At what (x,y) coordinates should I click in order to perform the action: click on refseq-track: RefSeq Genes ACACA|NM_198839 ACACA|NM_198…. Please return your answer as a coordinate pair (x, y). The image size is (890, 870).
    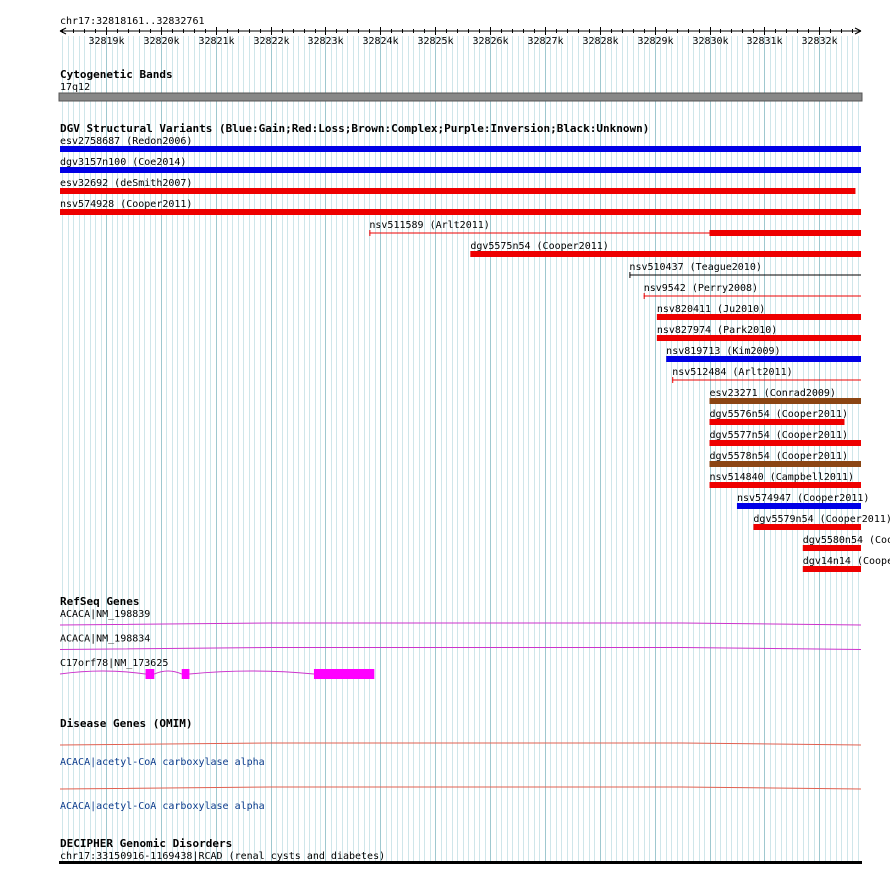
    Looking at the image, I should click on (460, 637).